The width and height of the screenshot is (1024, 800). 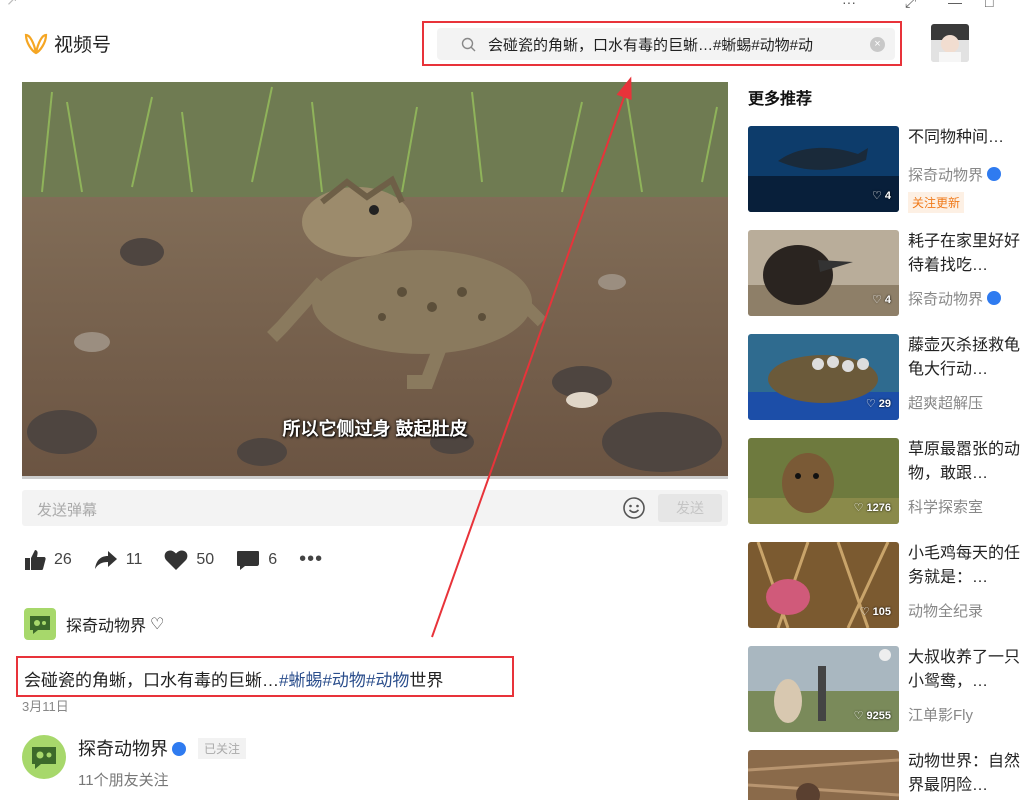 I want to click on hashtag-lizard: #蜥蜴, so click(x=300, y=680).